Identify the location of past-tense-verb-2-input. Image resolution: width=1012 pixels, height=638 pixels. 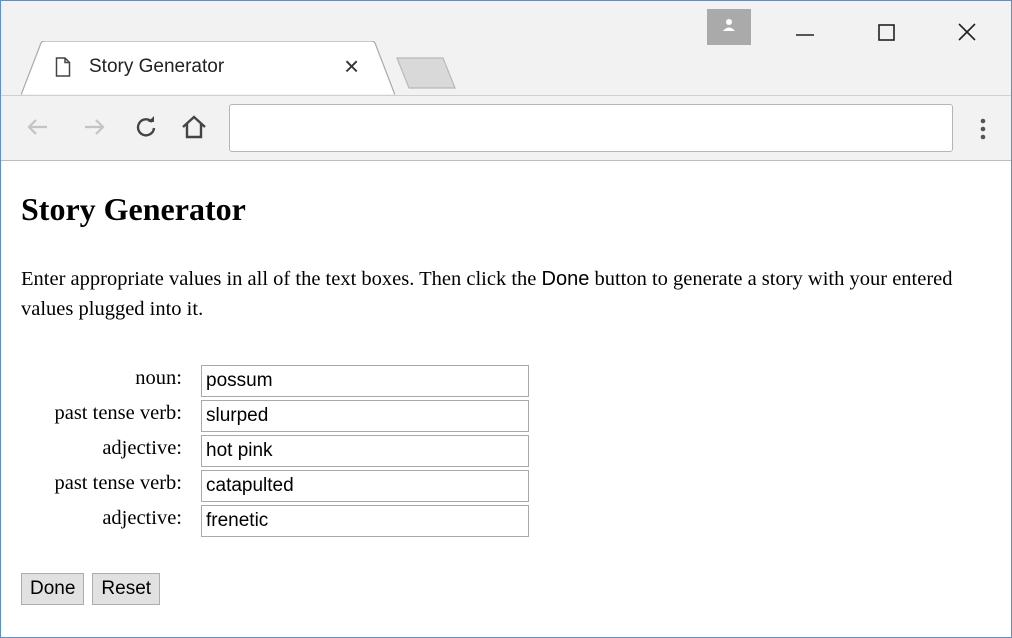
(365, 486).